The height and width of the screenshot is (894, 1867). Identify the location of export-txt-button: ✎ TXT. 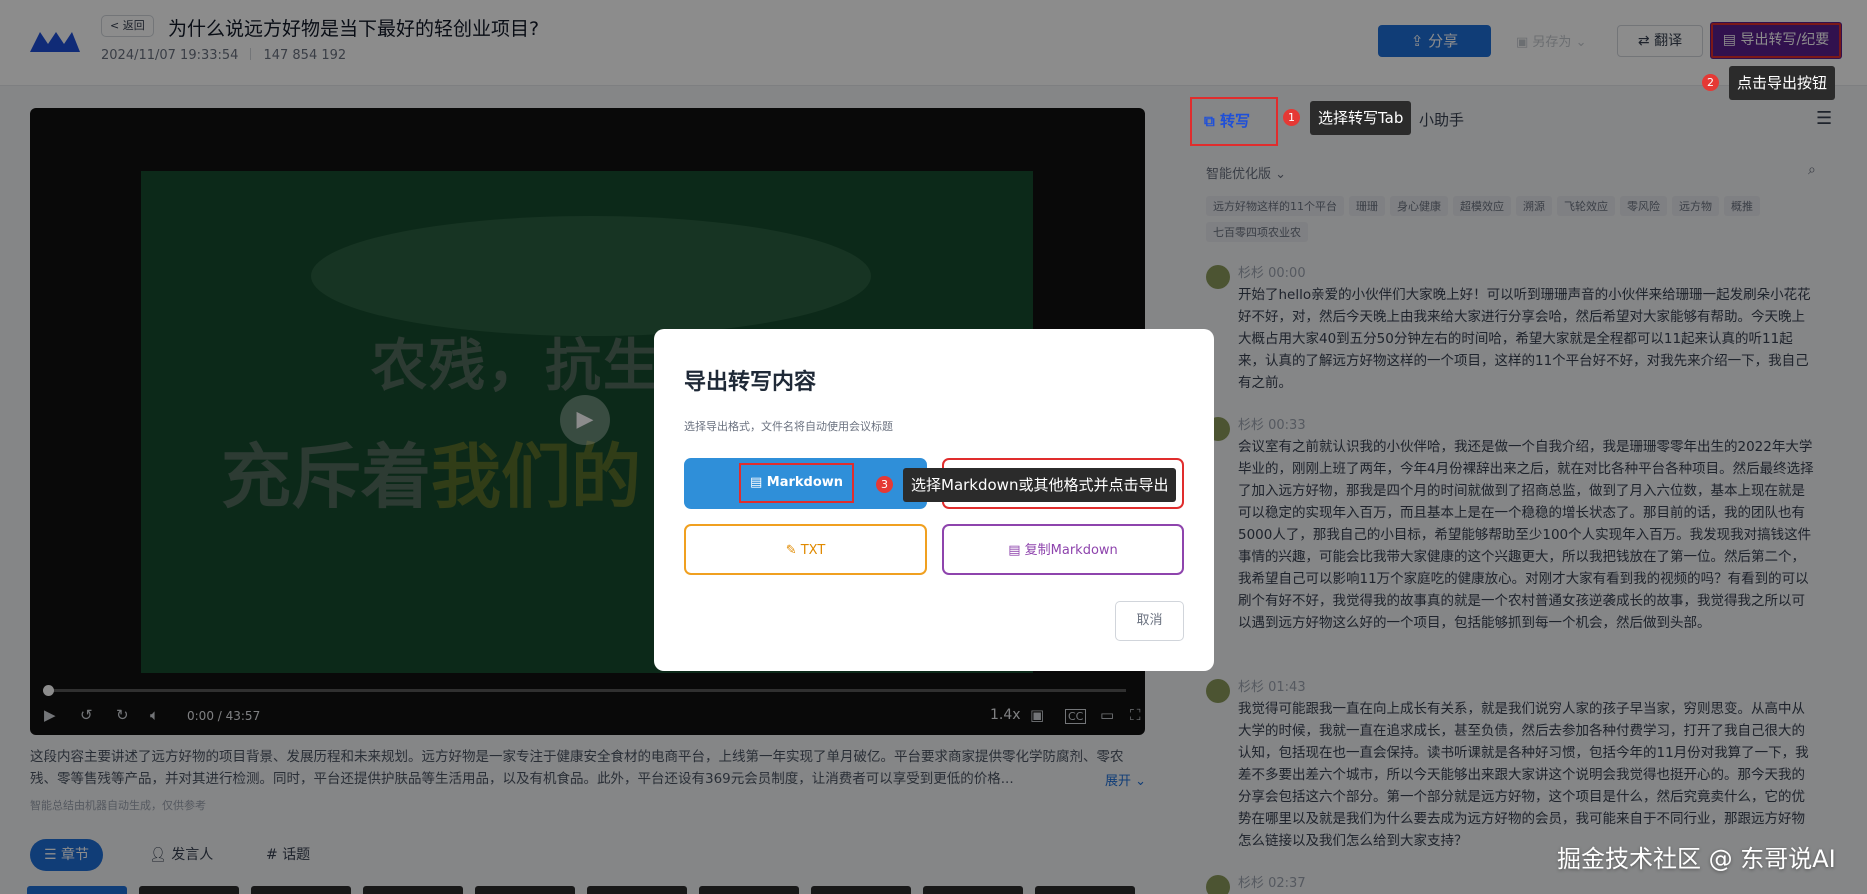
(805, 549).